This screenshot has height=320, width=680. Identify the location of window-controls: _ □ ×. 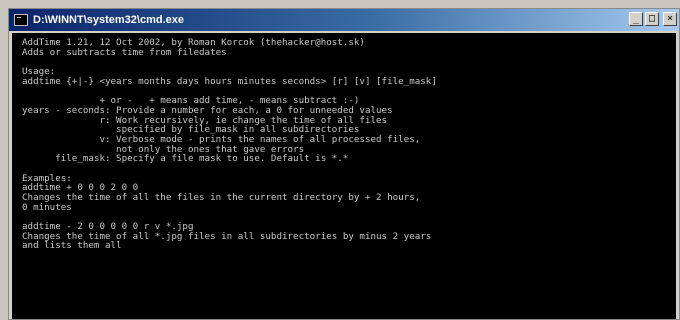
(653, 19).